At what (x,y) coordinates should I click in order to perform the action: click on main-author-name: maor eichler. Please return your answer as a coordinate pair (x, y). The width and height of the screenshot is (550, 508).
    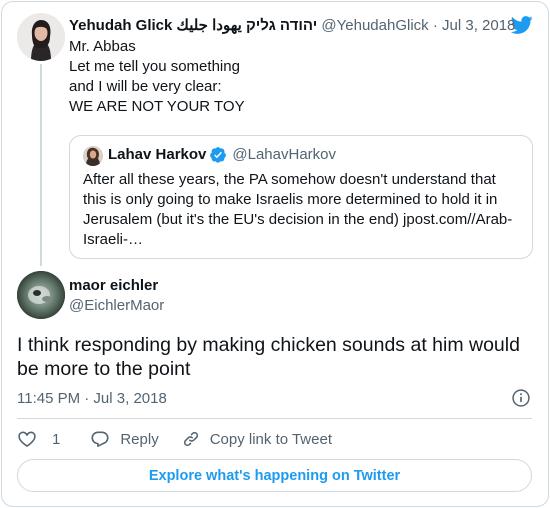
    Looking at the image, I should click on (113, 286).